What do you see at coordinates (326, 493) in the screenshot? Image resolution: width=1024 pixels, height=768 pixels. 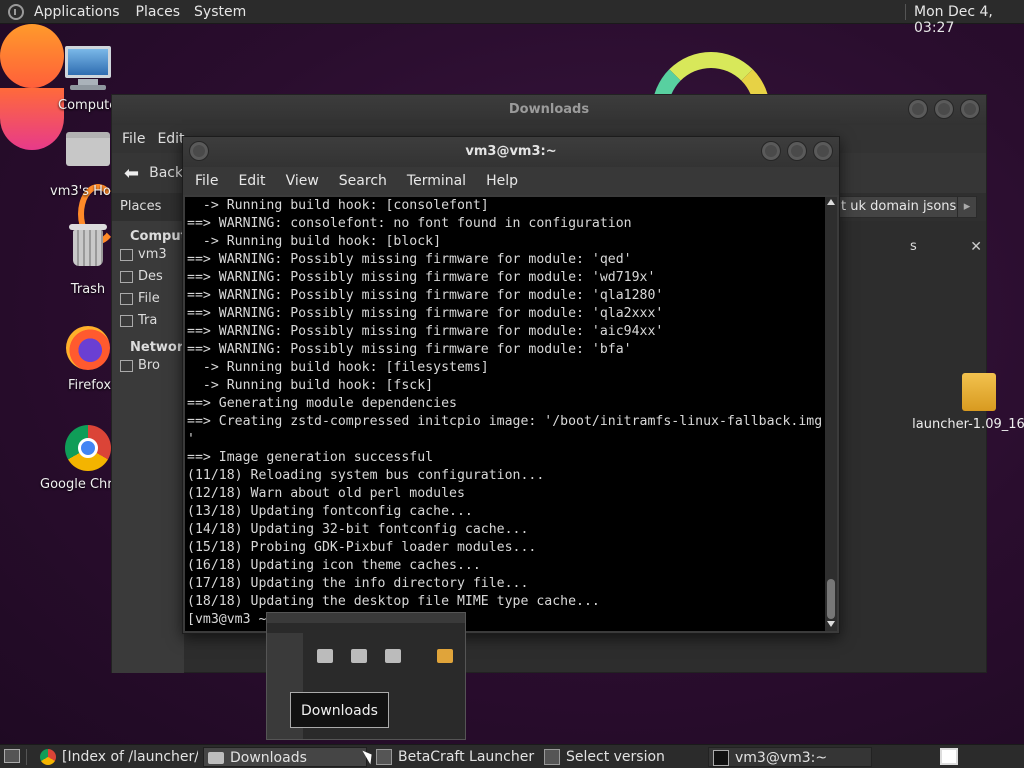 I see `terminal-line: (12/18) Warn about old perl modules` at bounding box center [326, 493].